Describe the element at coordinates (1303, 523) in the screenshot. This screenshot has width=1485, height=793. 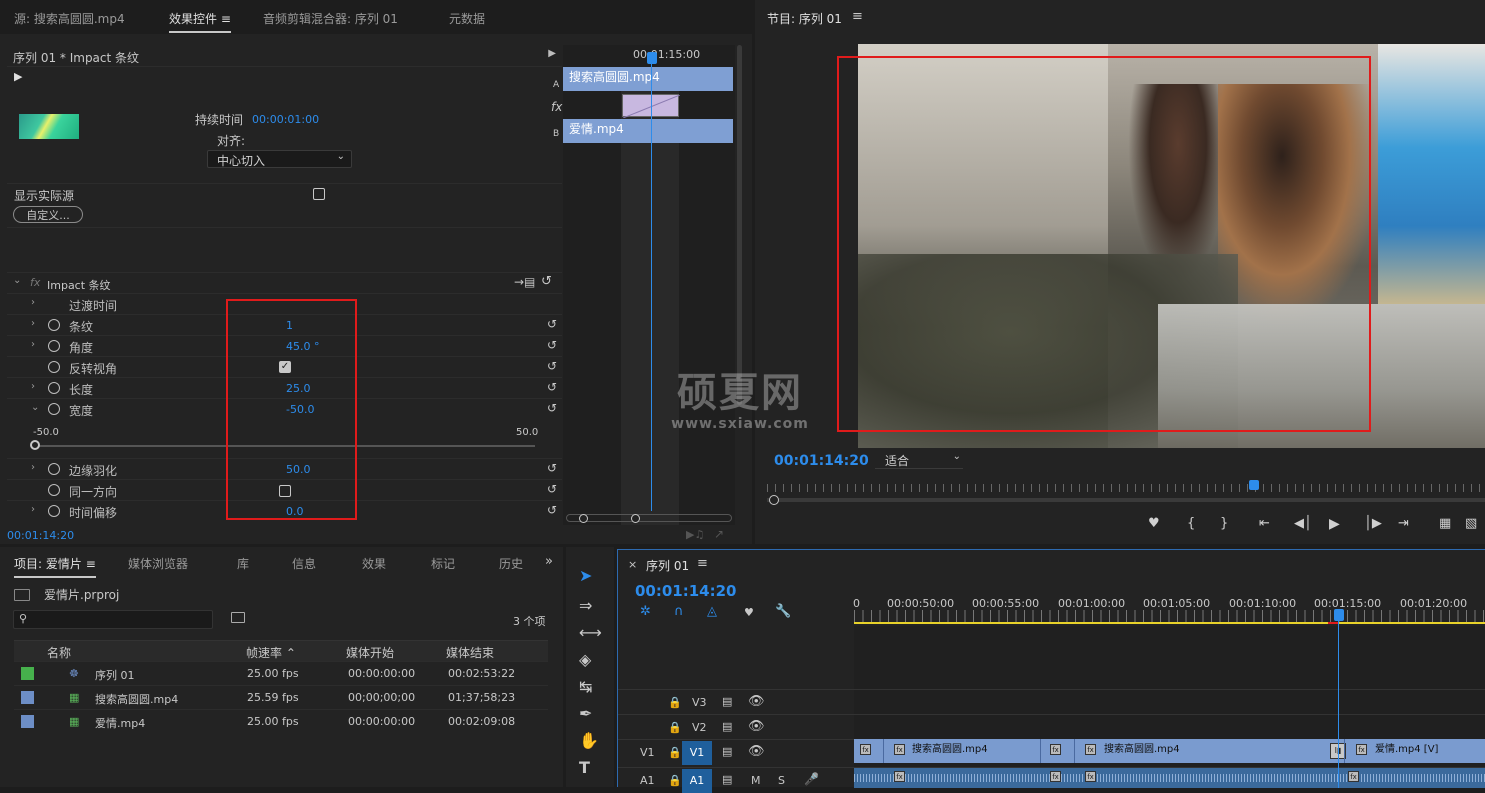
I see `step-back-icon: ◀│` at that location.